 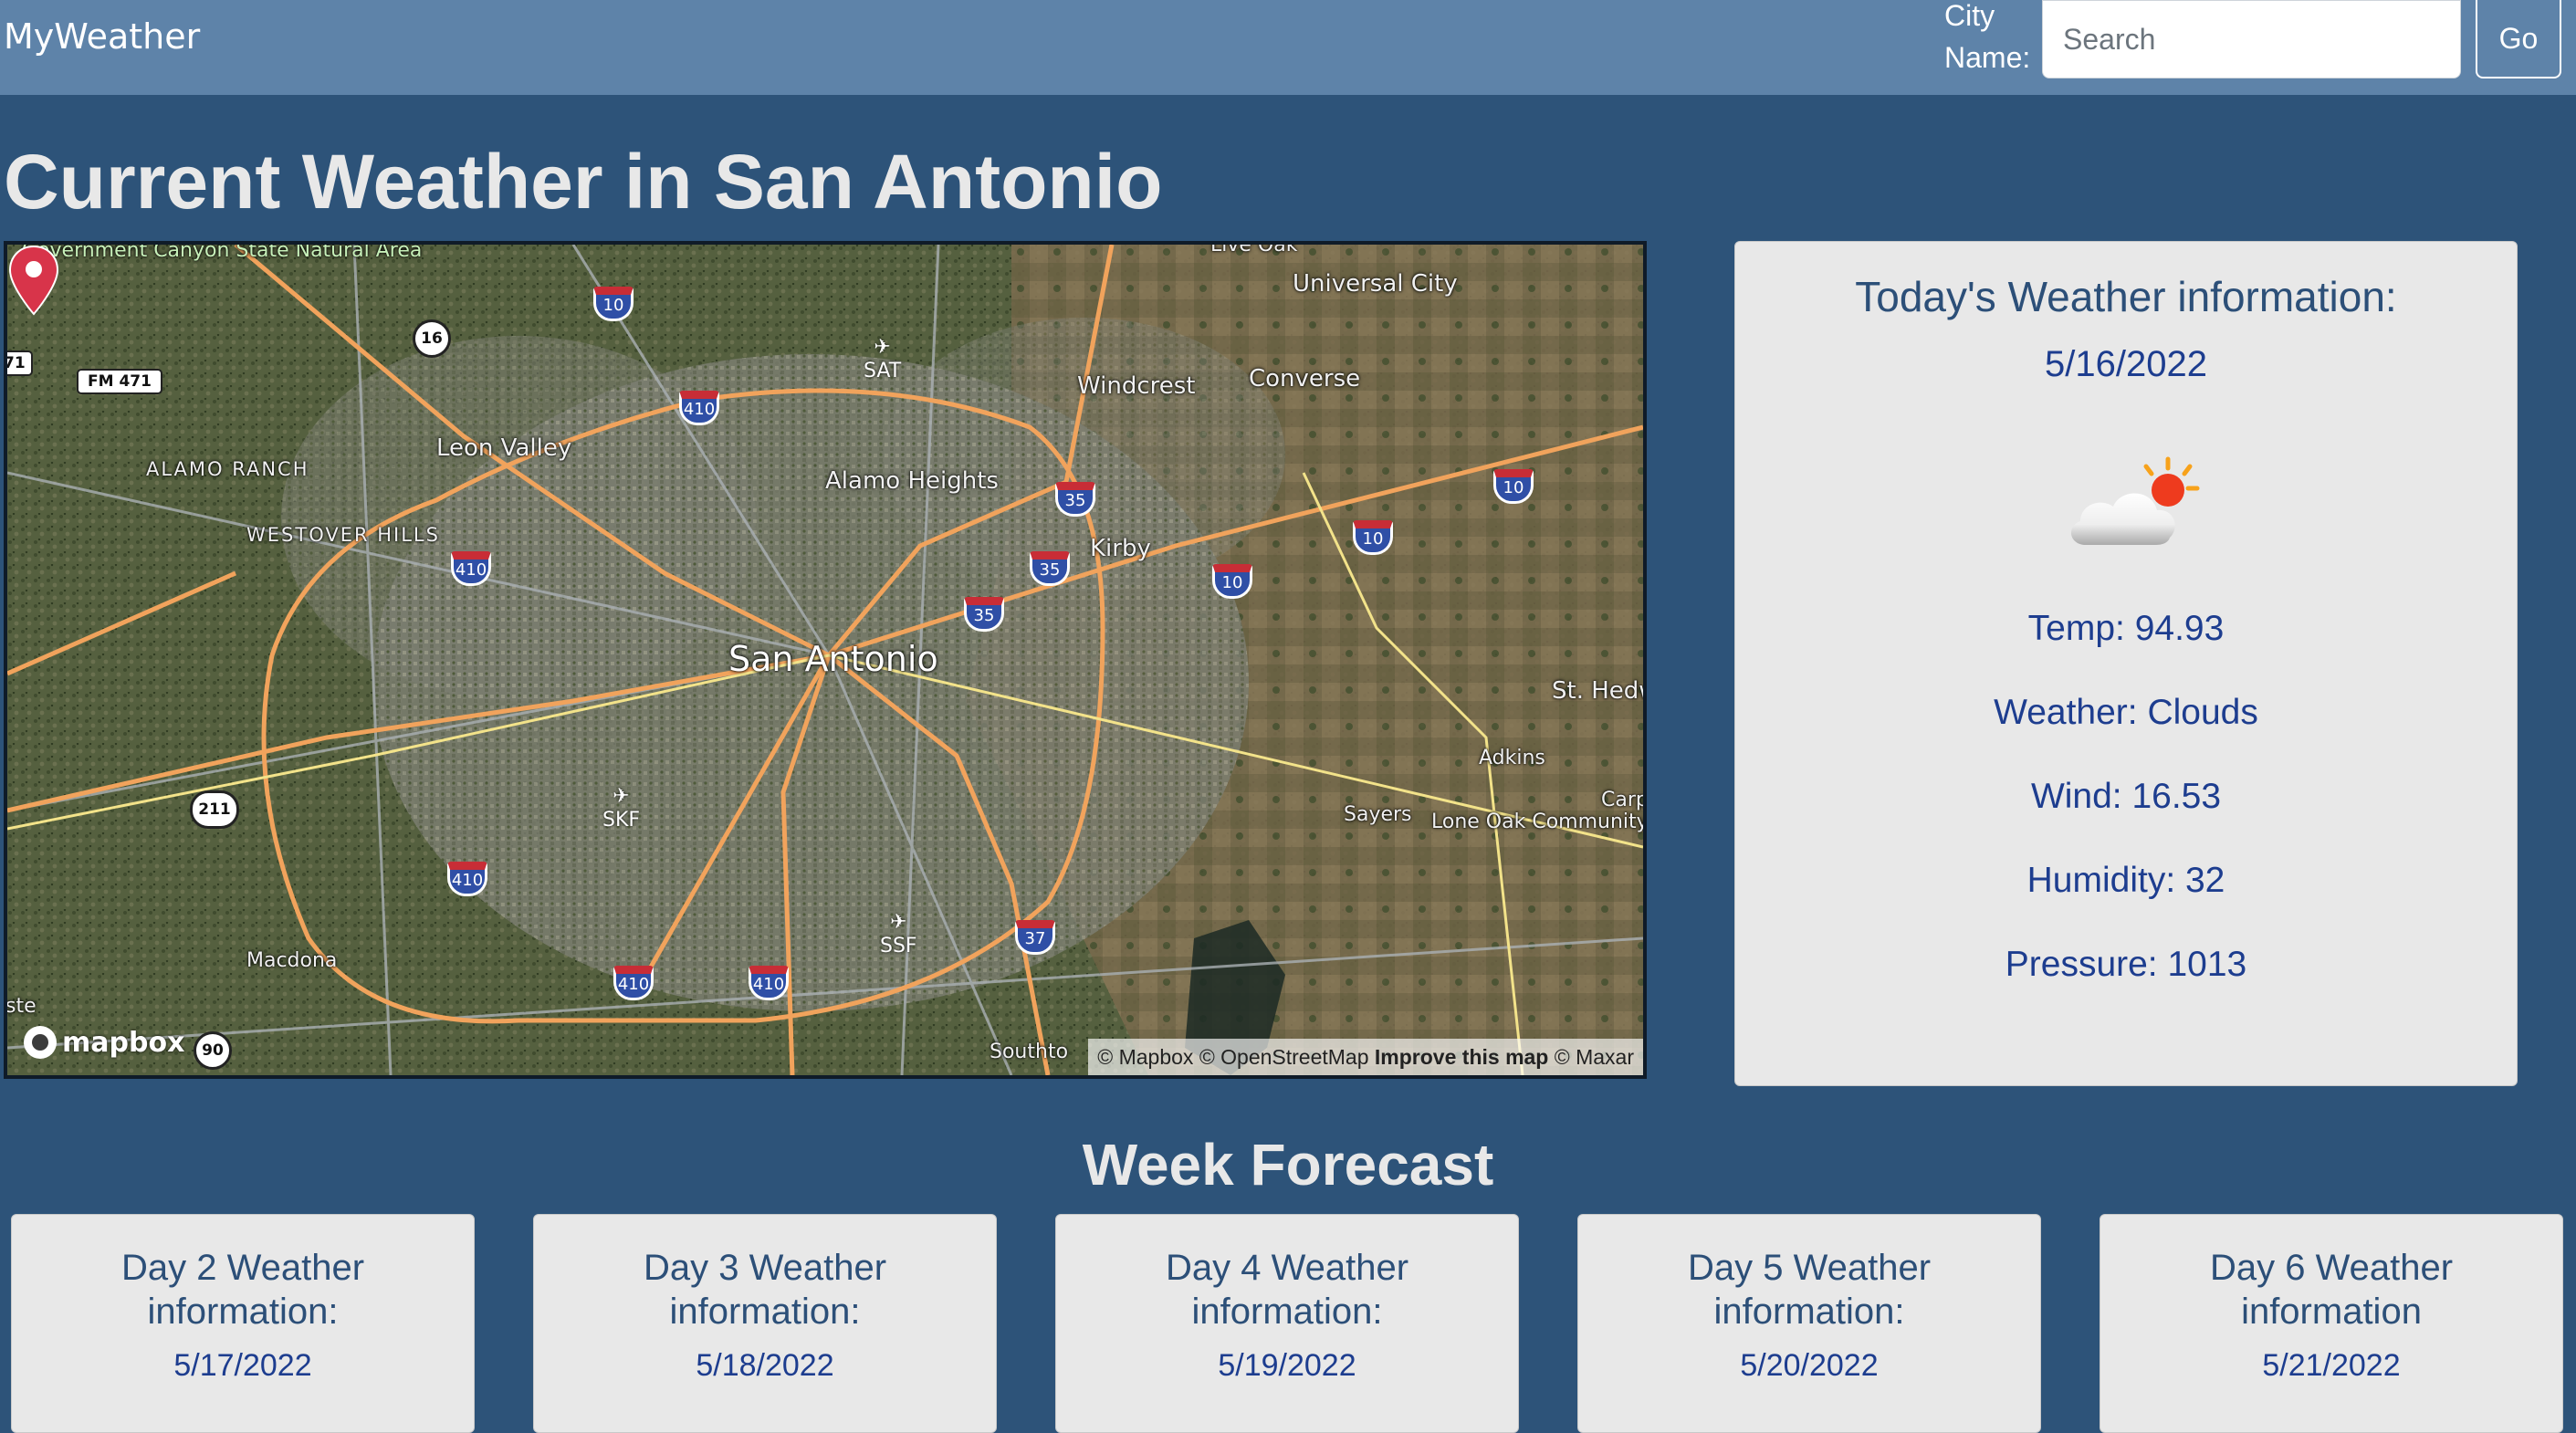 I want to click on today-humidity: Humidity: 32, so click(x=2126, y=881).